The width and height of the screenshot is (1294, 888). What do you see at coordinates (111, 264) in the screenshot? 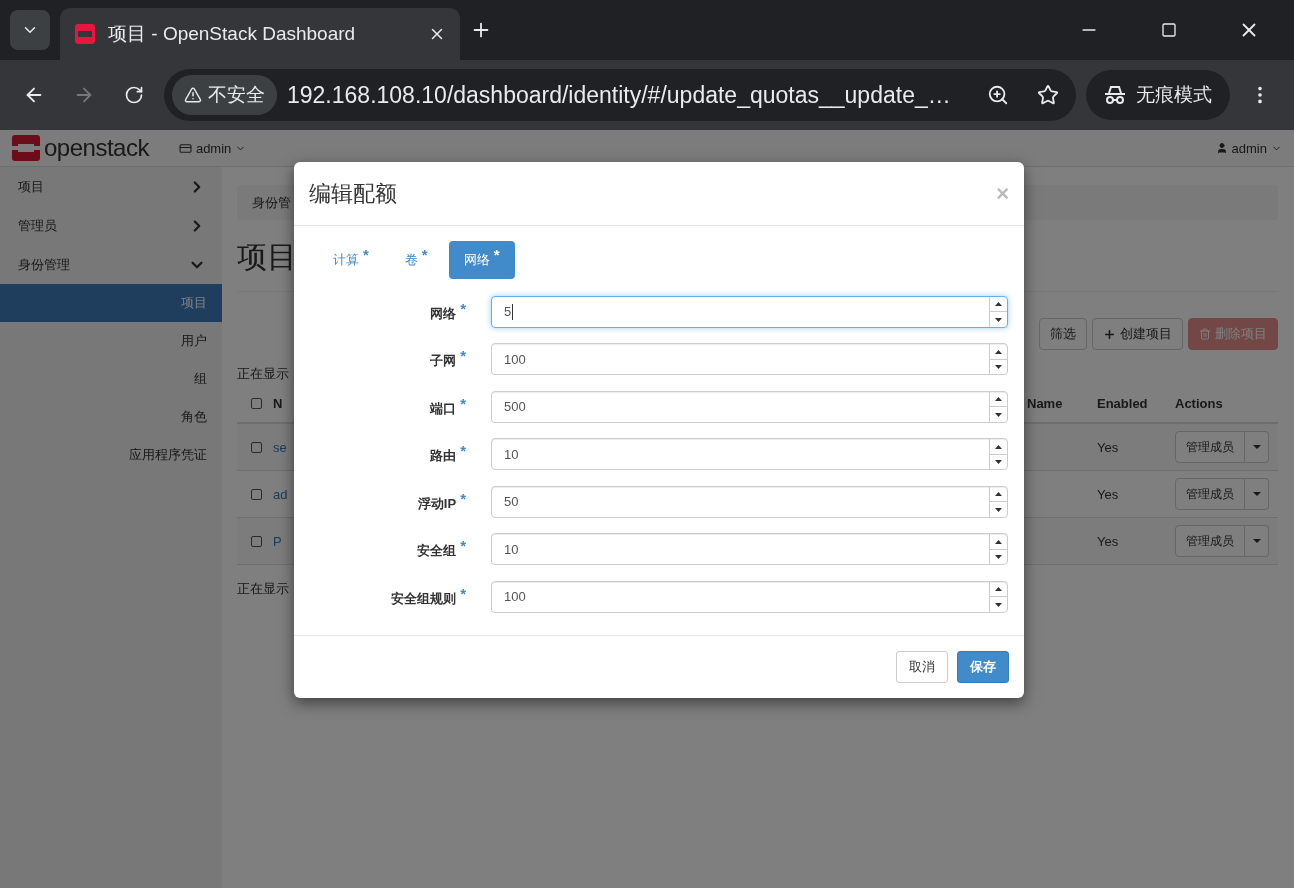
I see `sidebar-item: 身份管理` at bounding box center [111, 264].